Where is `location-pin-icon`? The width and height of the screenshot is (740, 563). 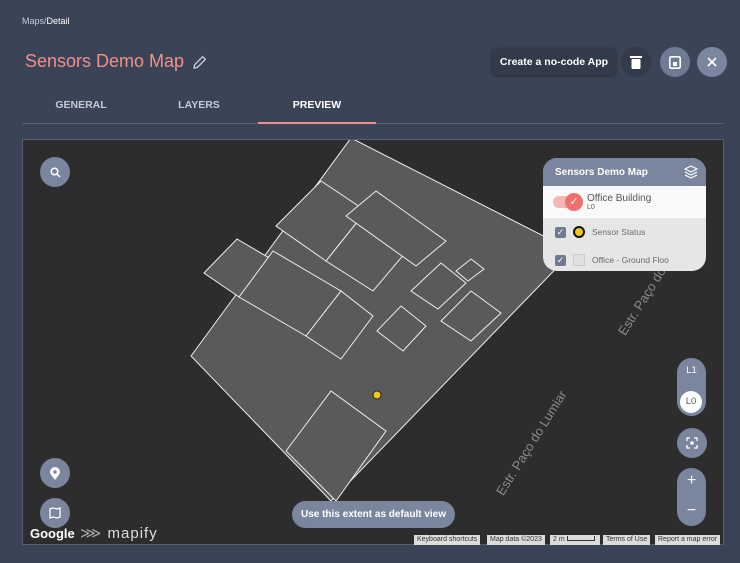
location-pin-icon is located at coordinates (55, 473).